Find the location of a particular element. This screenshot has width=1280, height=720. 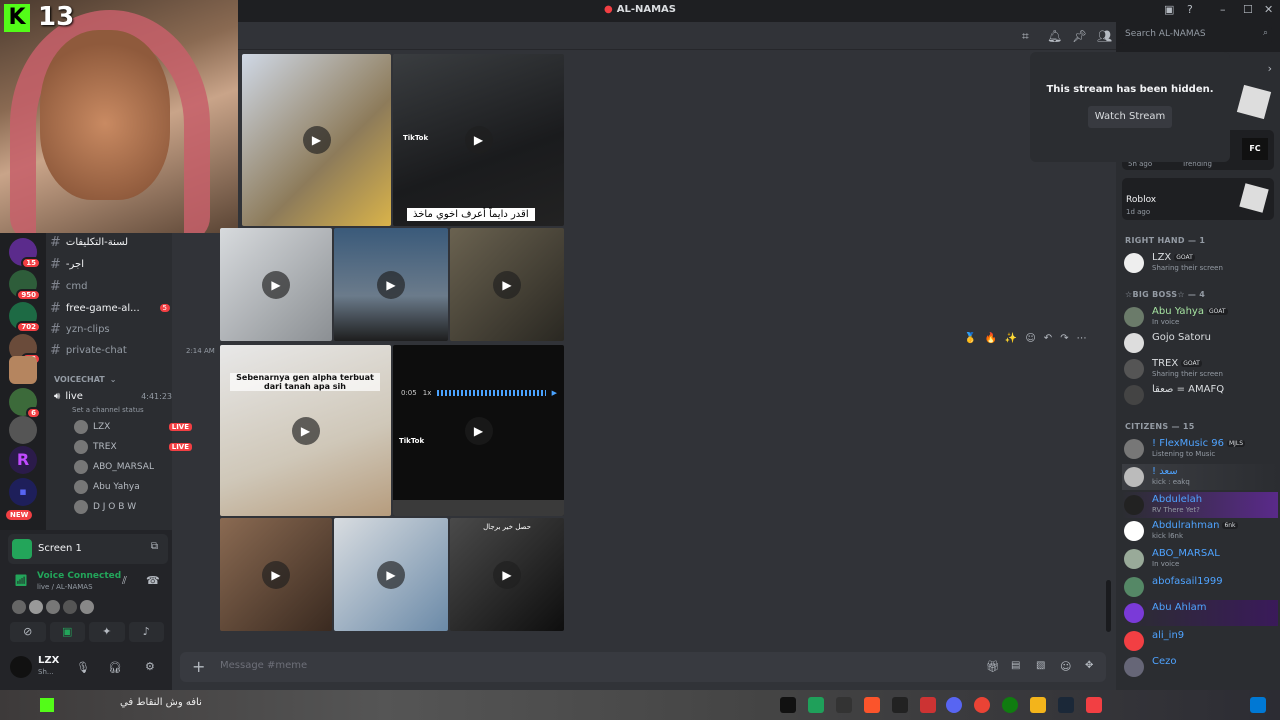

video-attachment: حصل خير برجال ▶ is located at coordinates (507, 574).